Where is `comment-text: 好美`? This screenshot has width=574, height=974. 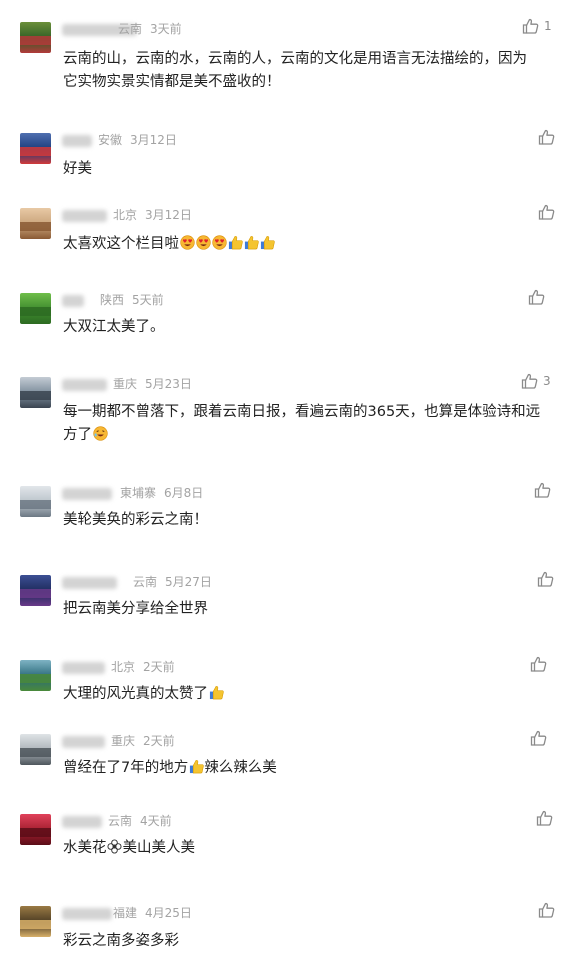 comment-text: 好美 is located at coordinates (77, 169).